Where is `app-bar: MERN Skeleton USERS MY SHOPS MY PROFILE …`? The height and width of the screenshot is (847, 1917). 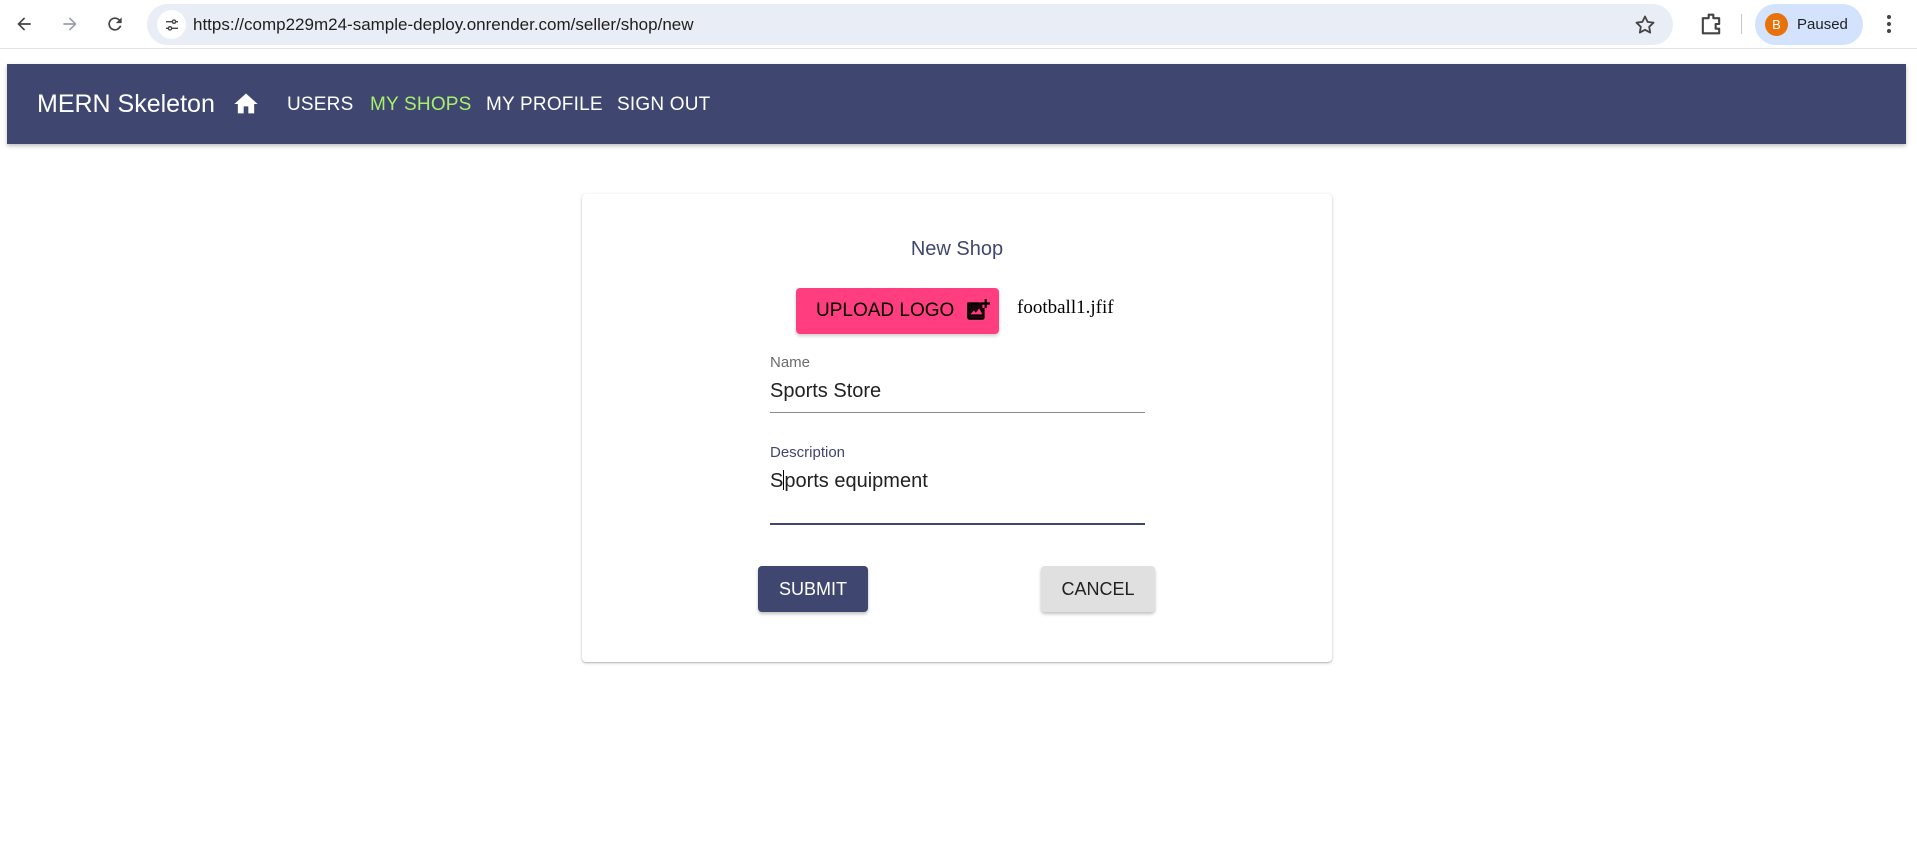 app-bar: MERN Skeleton USERS MY SHOPS MY PROFILE … is located at coordinates (956, 104).